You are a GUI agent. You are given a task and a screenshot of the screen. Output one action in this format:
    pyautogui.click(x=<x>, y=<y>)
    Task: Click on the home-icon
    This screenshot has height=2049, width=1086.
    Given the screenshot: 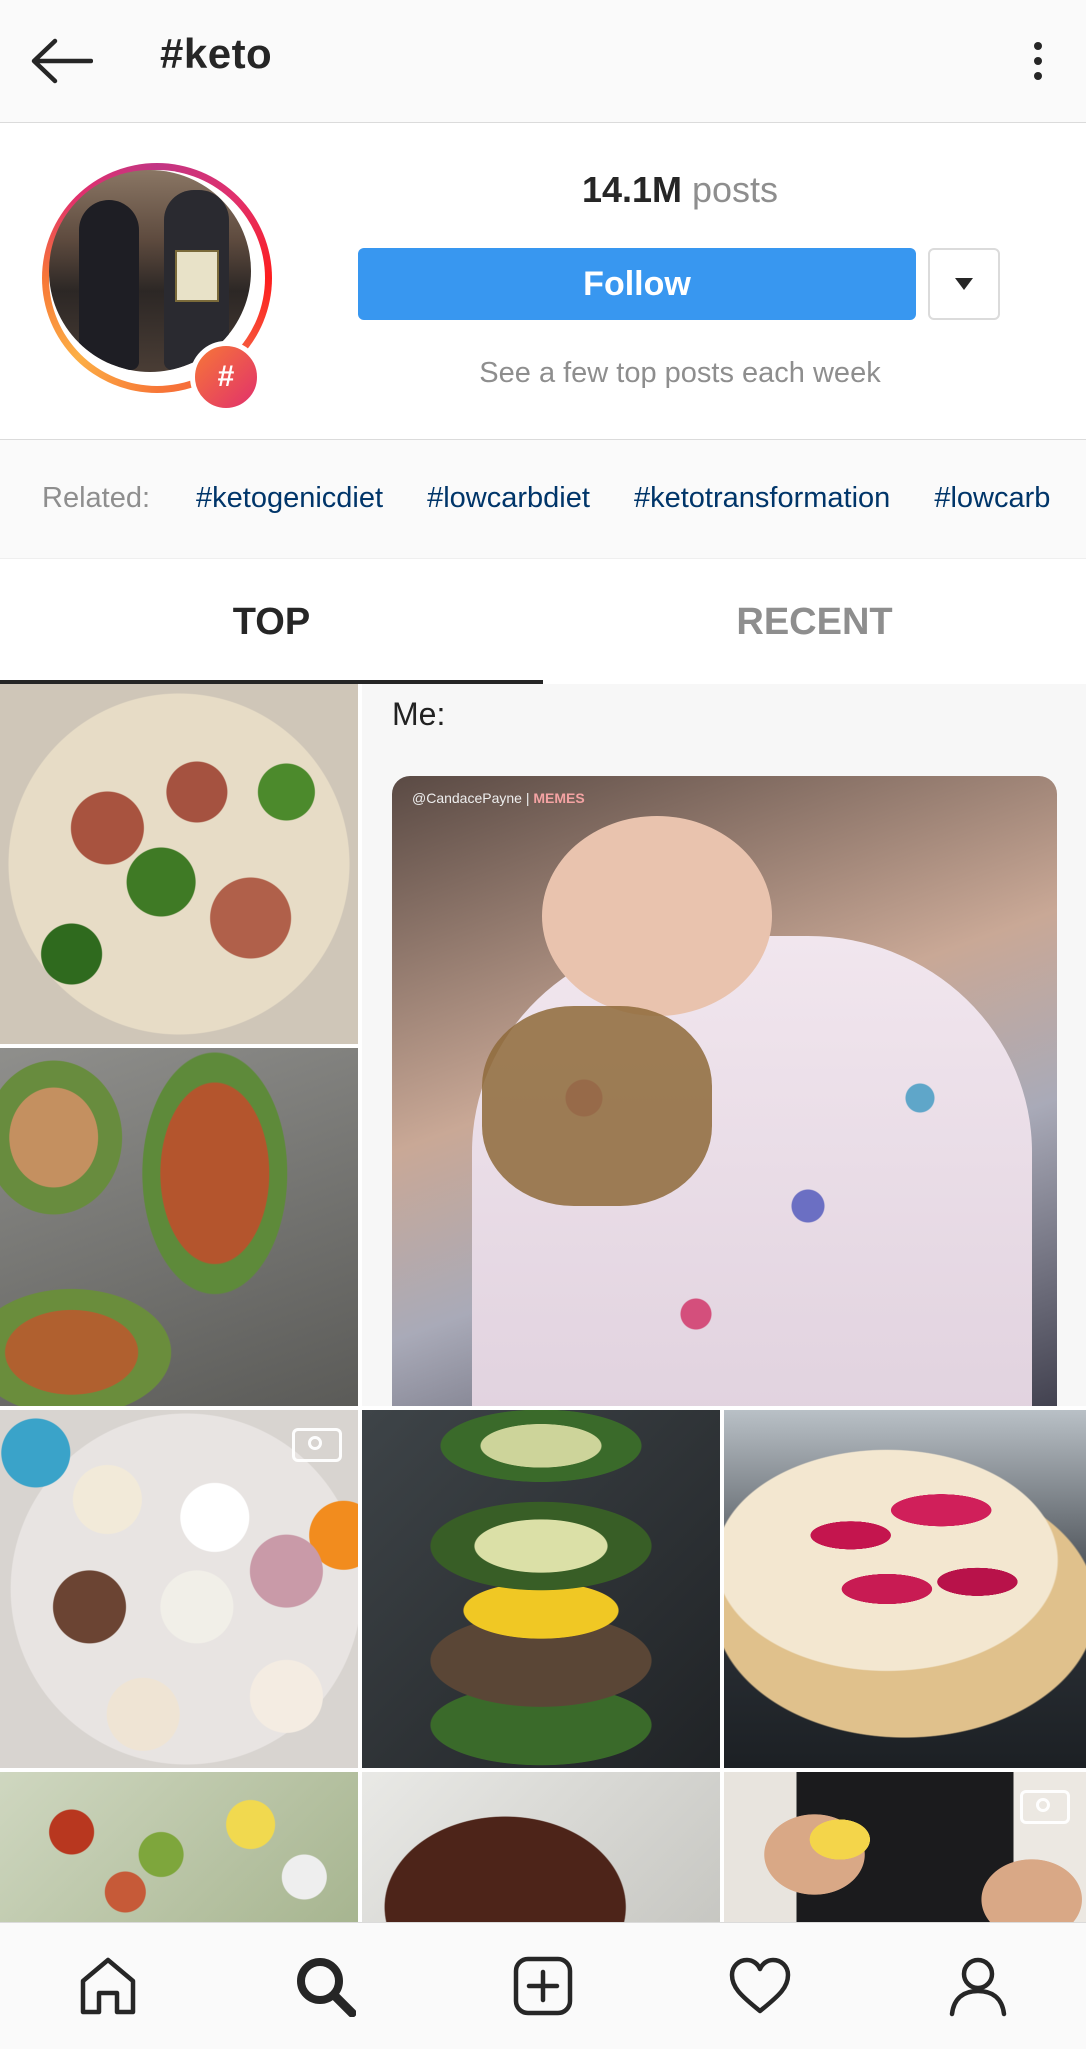 What is the action you would take?
    pyautogui.click(x=108, y=1986)
    